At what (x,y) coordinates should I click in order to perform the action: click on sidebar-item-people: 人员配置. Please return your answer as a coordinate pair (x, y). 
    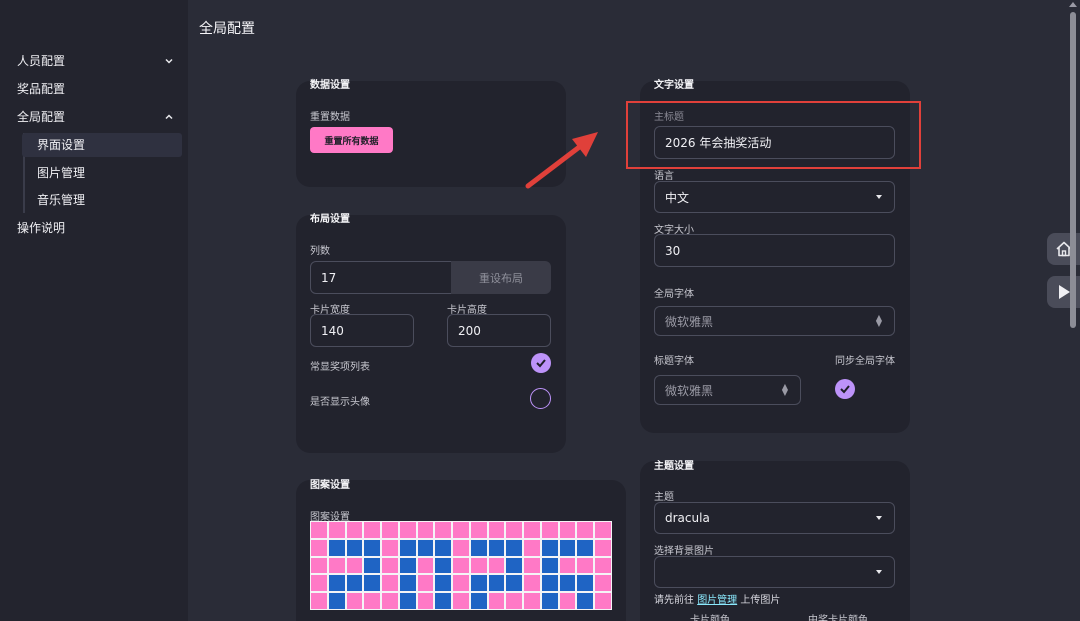
    Looking at the image, I should click on (41, 61).